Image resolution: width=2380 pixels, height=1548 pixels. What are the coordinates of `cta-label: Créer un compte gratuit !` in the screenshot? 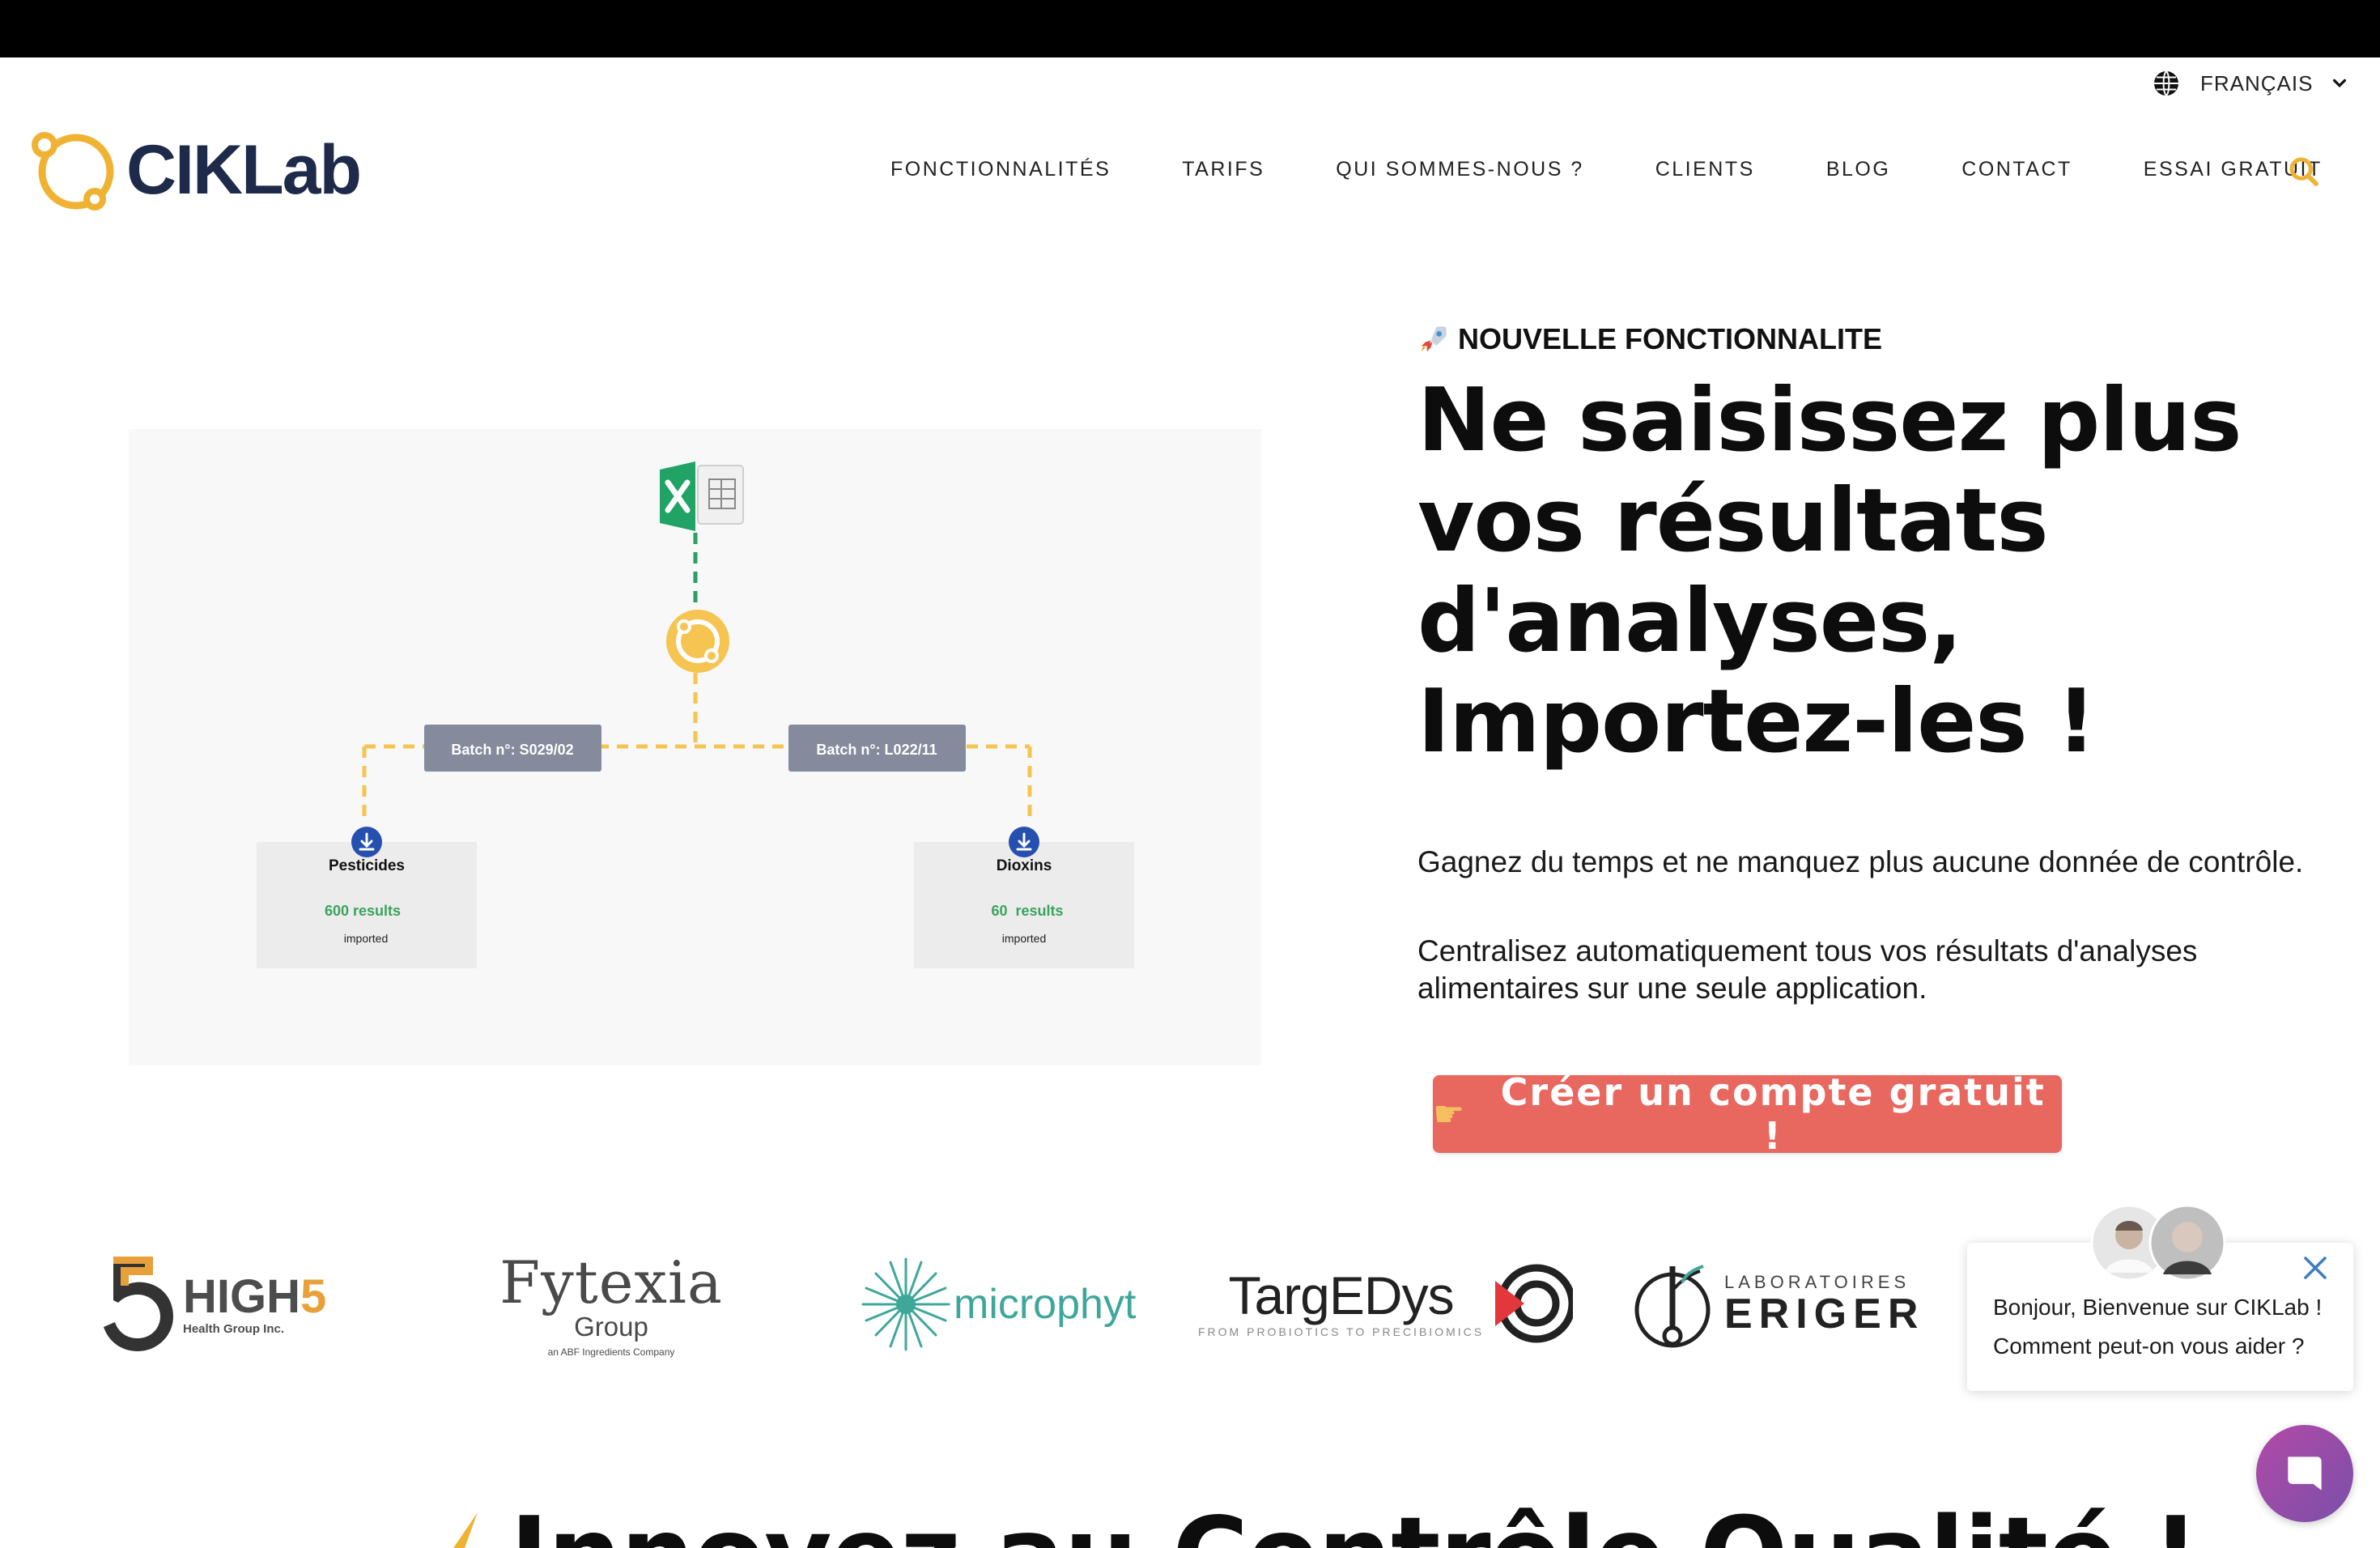 It's located at (1773, 1114).